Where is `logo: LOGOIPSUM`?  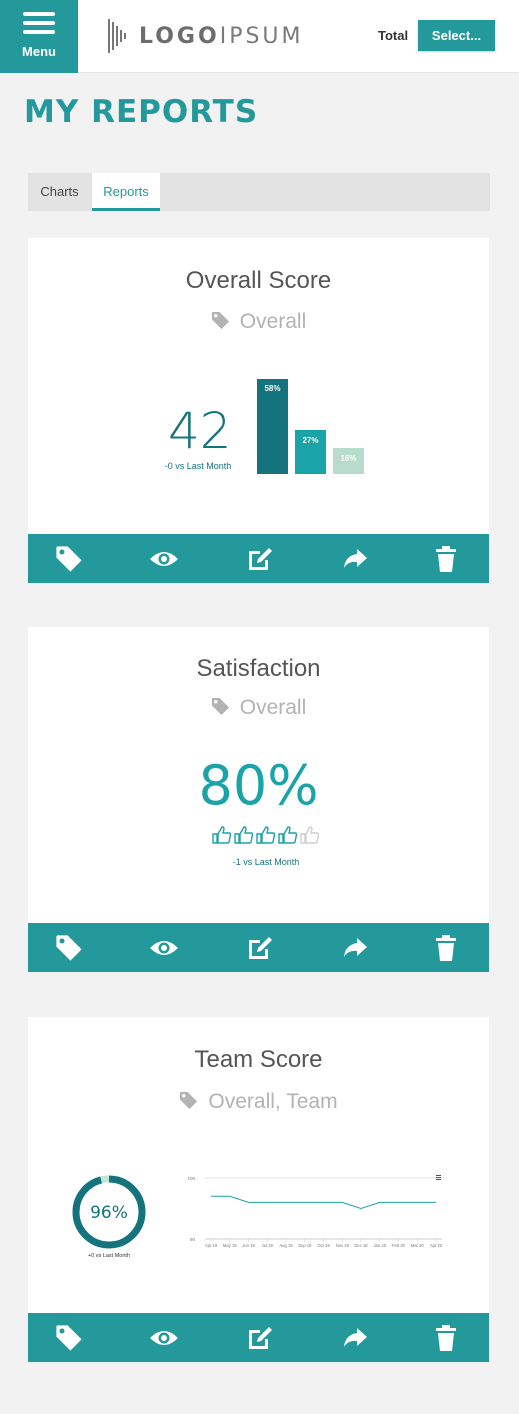 logo: LOGOIPSUM is located at coordinates (205, 36).